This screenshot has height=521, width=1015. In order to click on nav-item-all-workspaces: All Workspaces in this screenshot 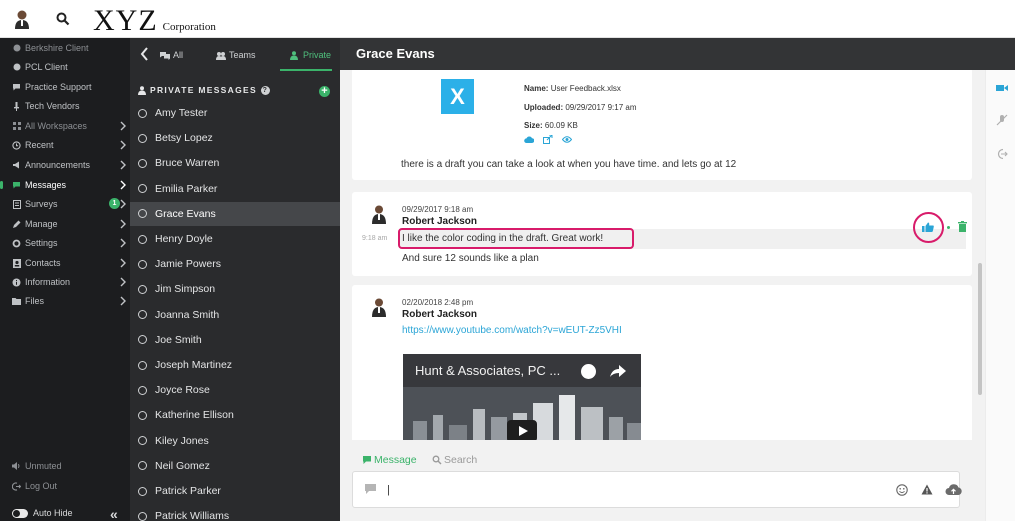, I will do `click(49, 126)`.